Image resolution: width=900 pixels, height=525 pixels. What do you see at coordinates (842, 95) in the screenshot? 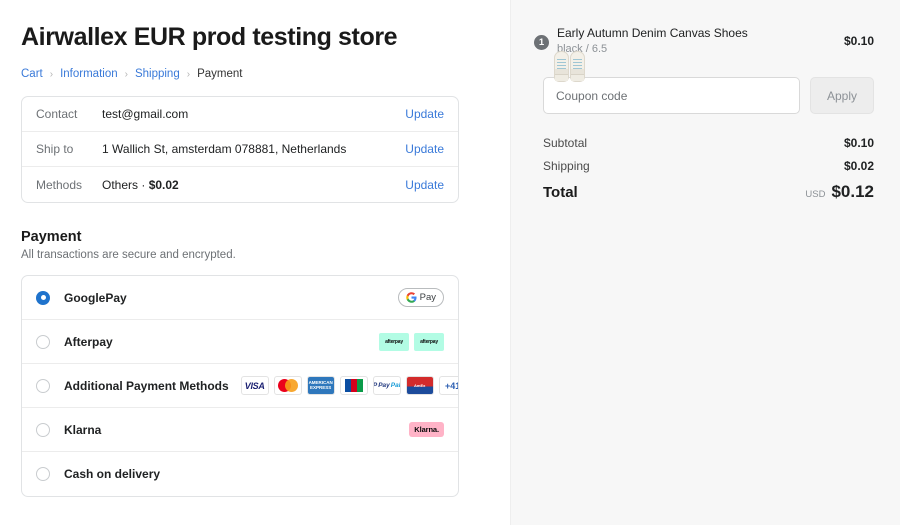
I see `apply-coupon-button: Apply` at bounding box center [842, 95].